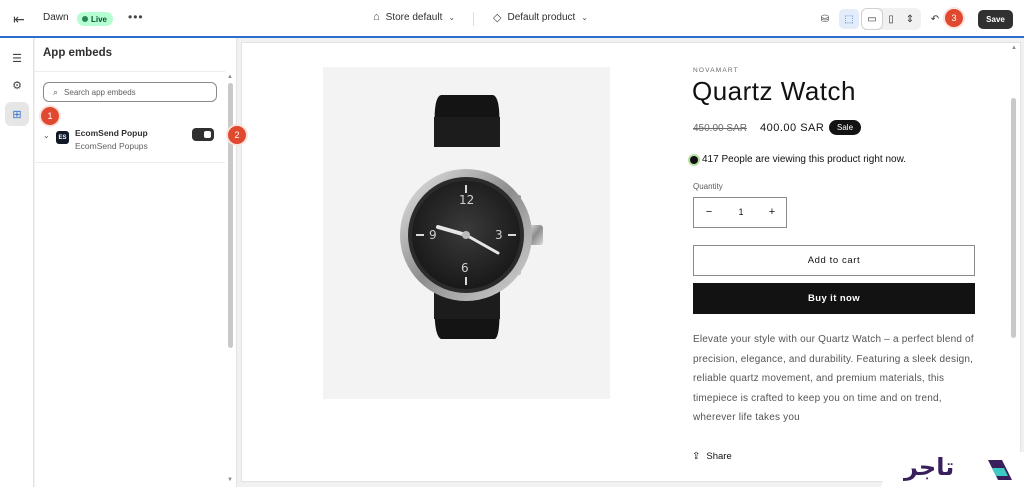  Describe the element at coordinates (935, 19) in the screenshot. I see `undo-icon: ↶` at that location.